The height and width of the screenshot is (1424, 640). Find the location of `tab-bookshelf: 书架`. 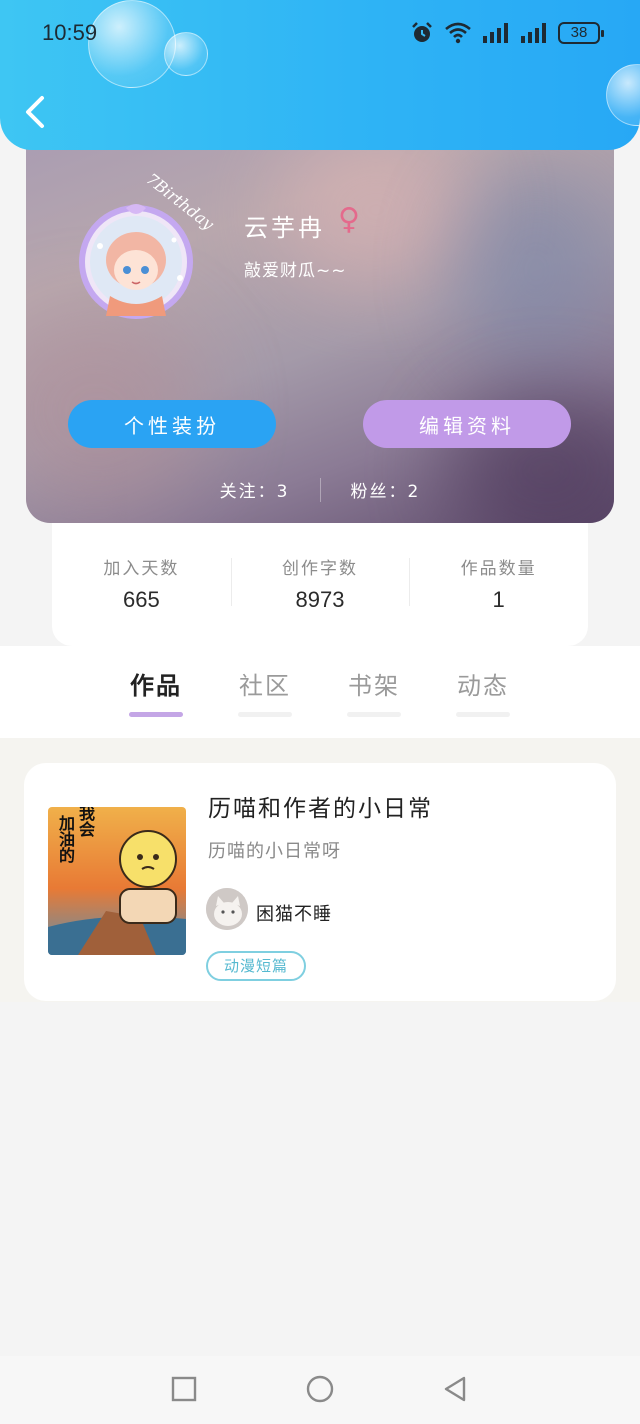

tab-bookshelf: 书架 is located at coordinates (374, 683).